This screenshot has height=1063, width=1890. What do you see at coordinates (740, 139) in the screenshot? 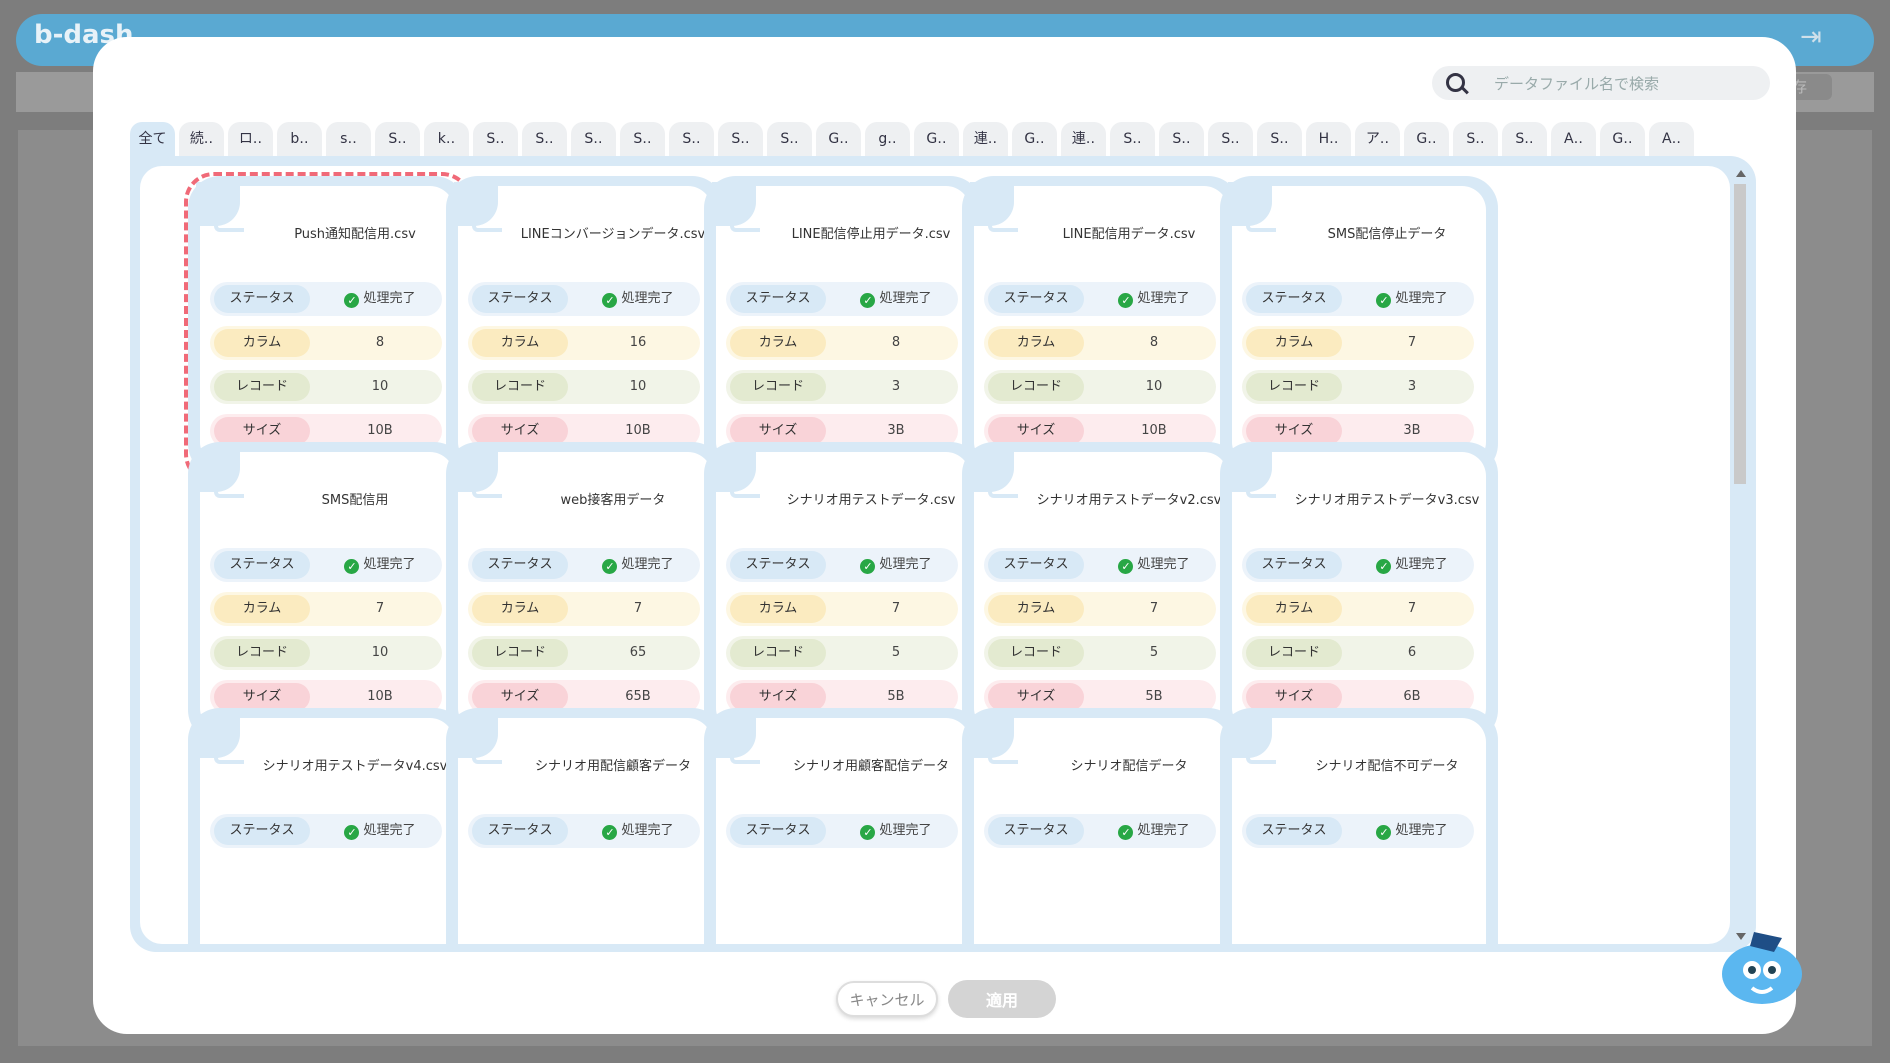
I see `tab-12: S‥` at bounding box center [740, 139].